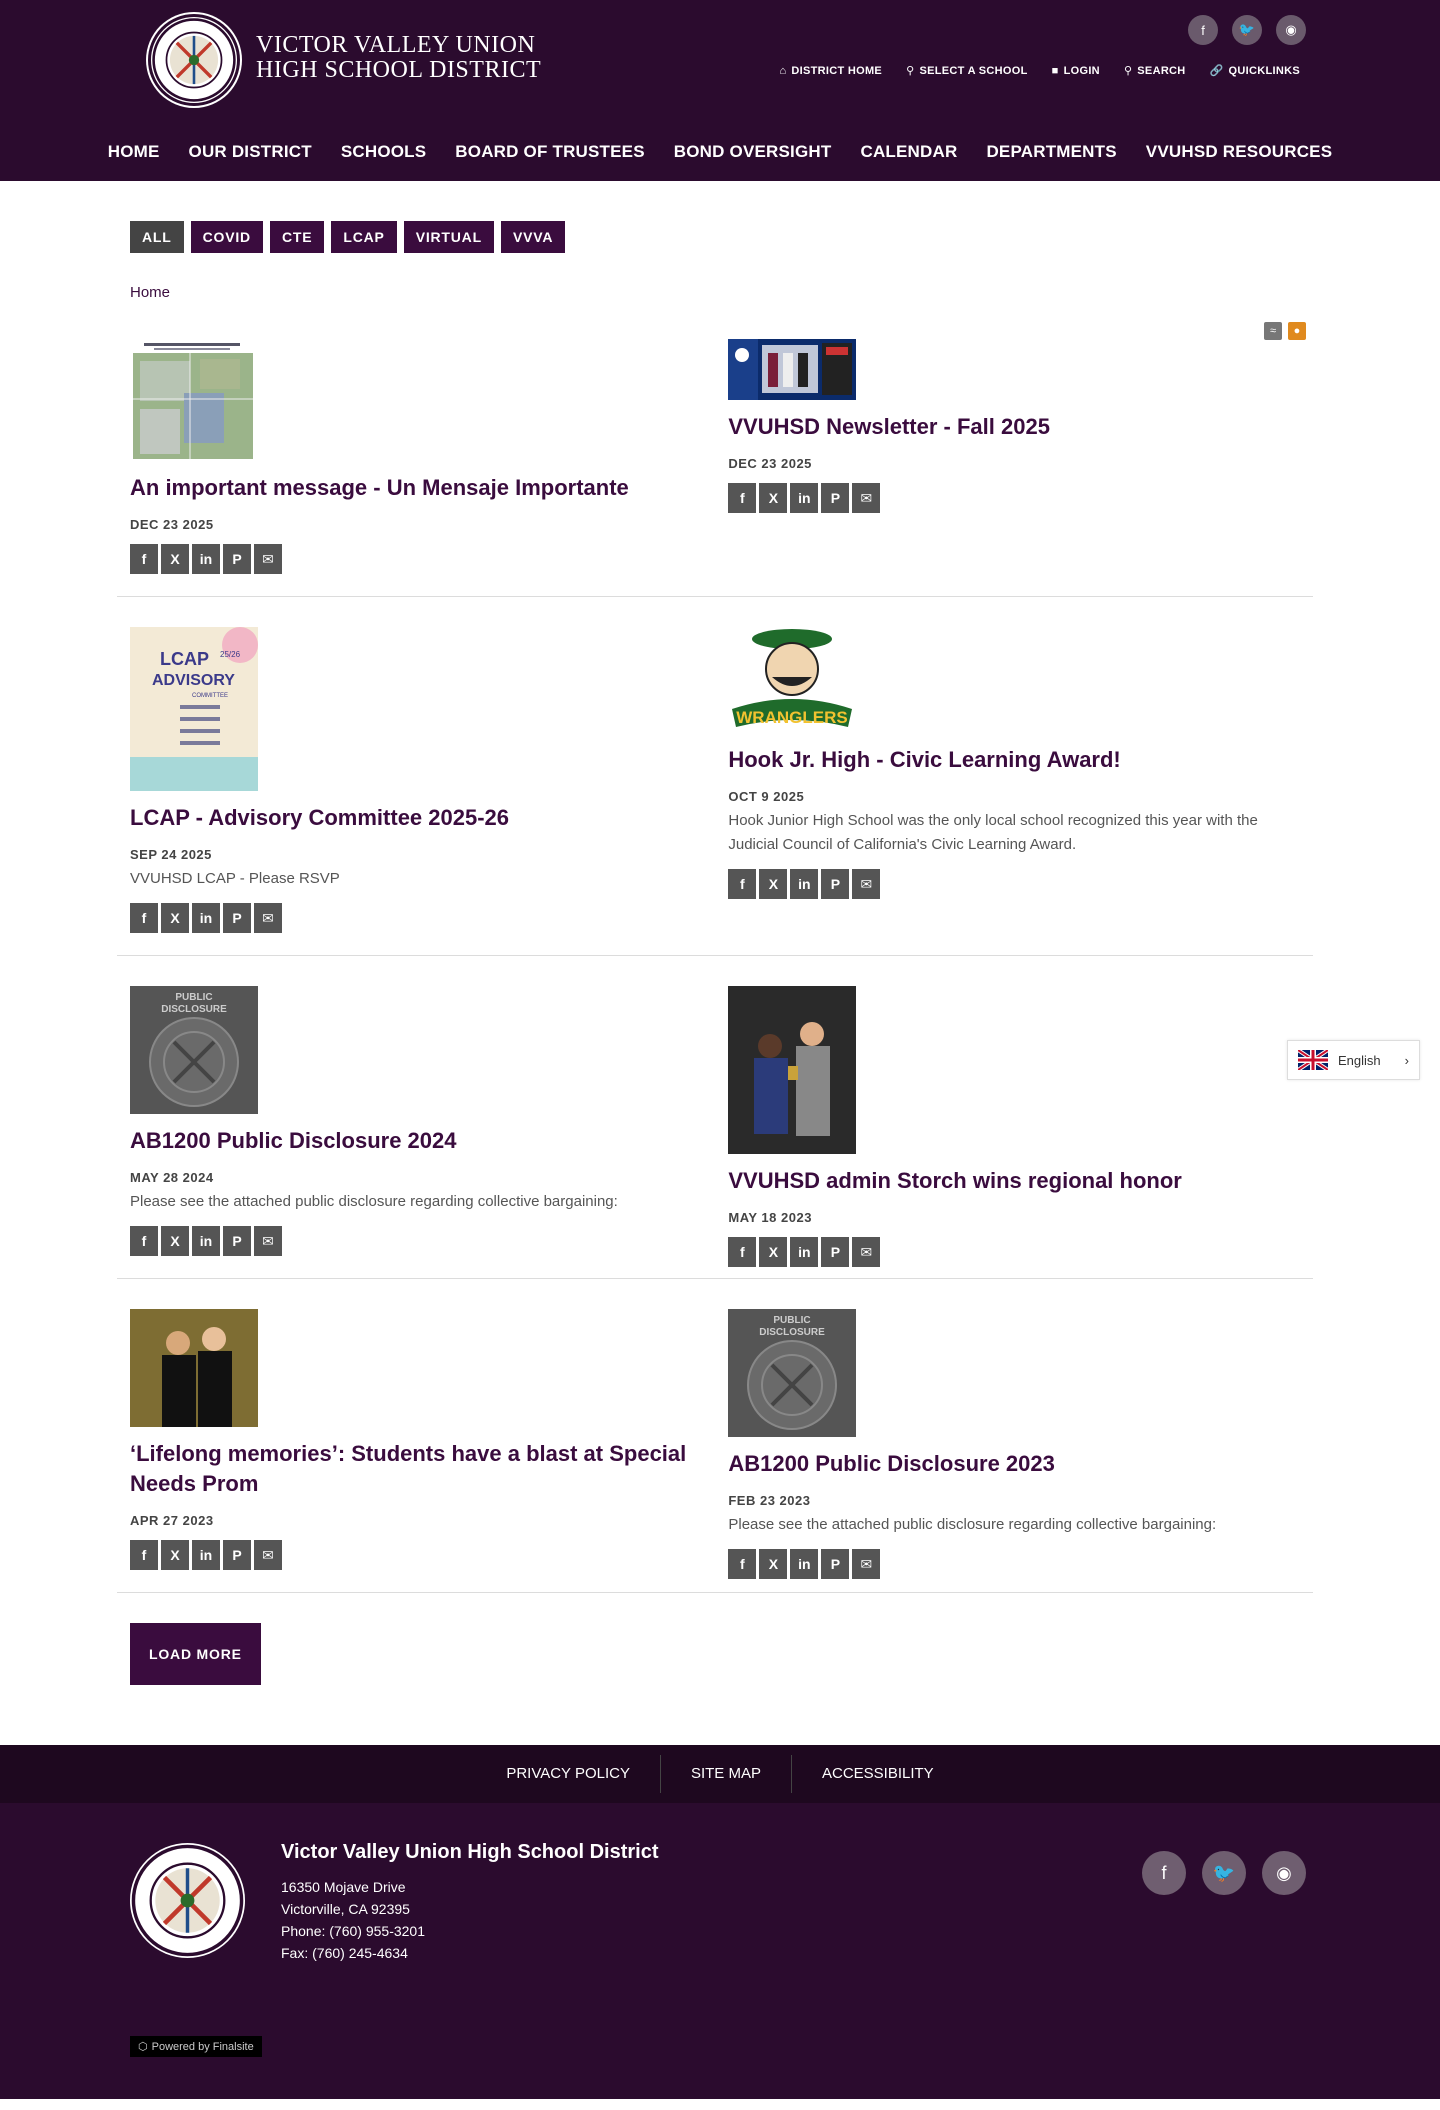  What do you see at coordinates (1285, 331) in the screenshot?
I see `feed-icons: ≈ ●` at bounding box center [1285, 331].